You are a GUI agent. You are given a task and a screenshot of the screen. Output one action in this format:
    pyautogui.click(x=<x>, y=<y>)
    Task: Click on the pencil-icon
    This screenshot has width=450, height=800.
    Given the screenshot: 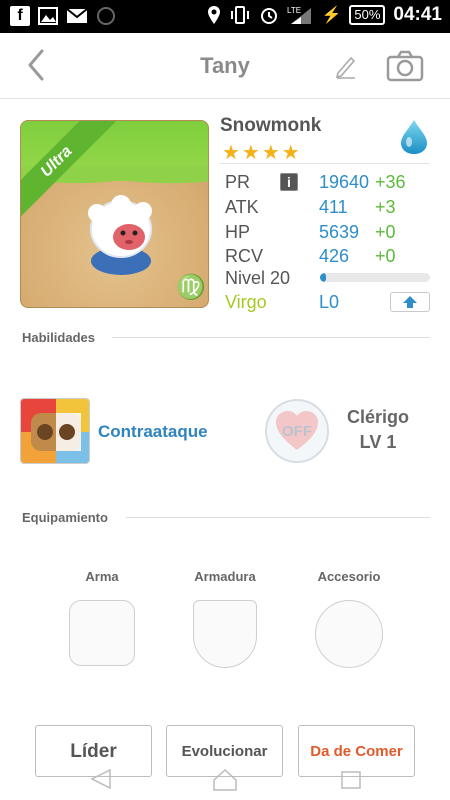 What is the action you would take?
    pyautogui.click(x=345, y=67)
    